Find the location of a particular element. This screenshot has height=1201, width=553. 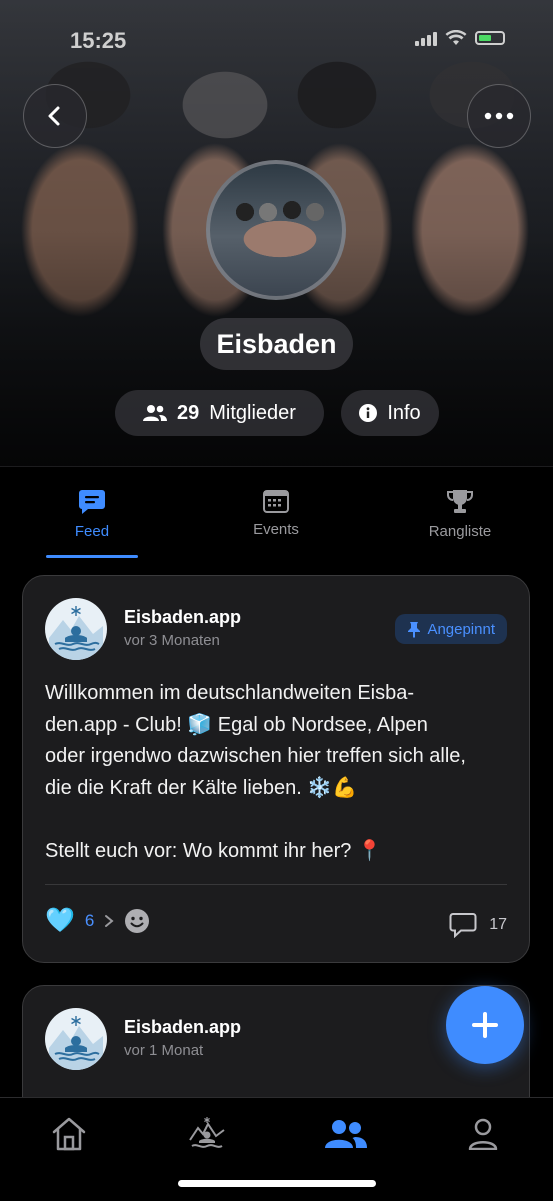

comment-count: 17 is located at coordinates (498, 924).